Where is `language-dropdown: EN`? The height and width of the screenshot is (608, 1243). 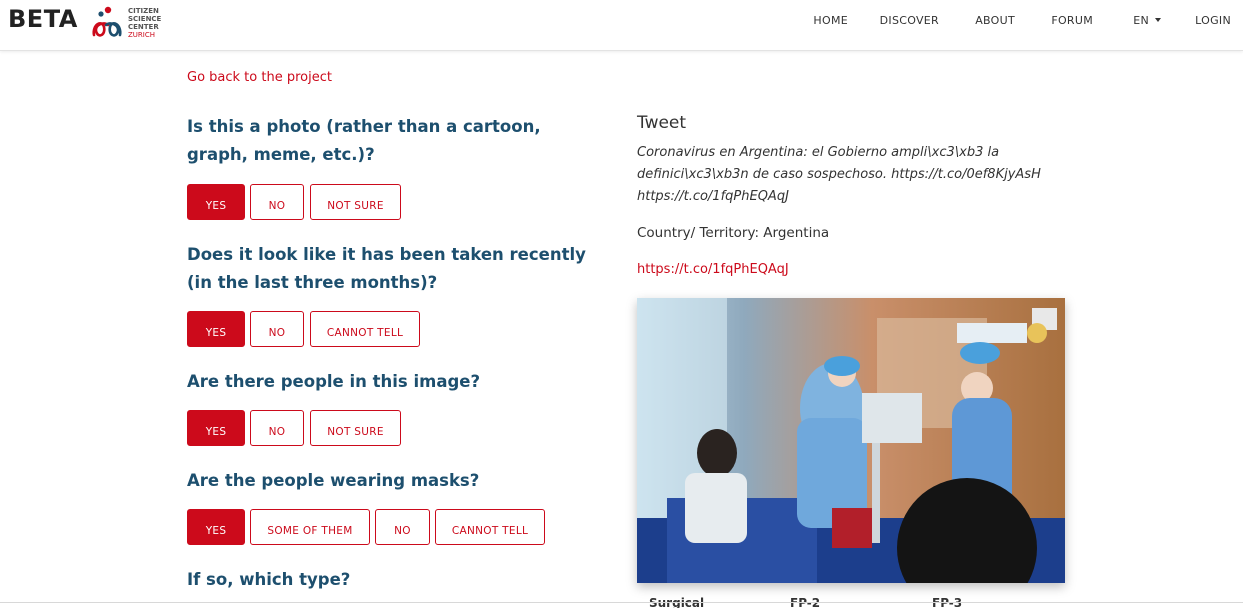 language-dropdown: EN is located at coordinates (1147, 20).